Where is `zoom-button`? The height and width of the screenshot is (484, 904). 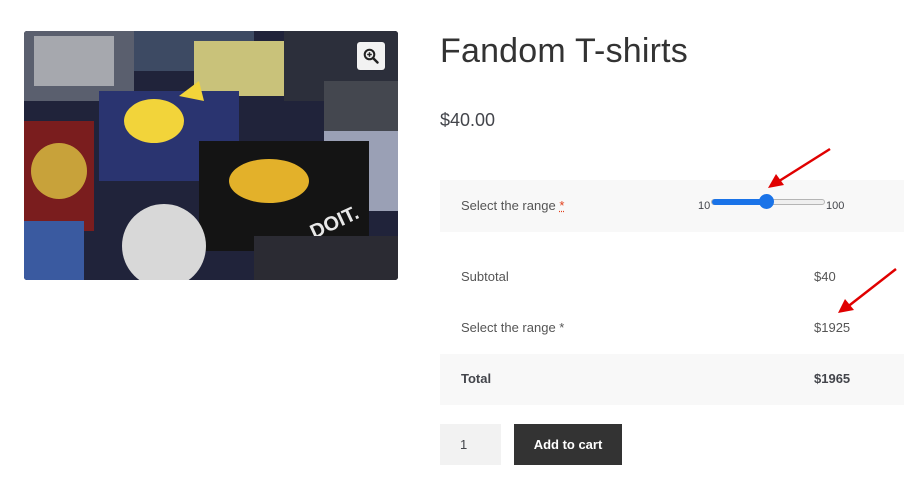 zoom-button is located at coordinates (371, 56).